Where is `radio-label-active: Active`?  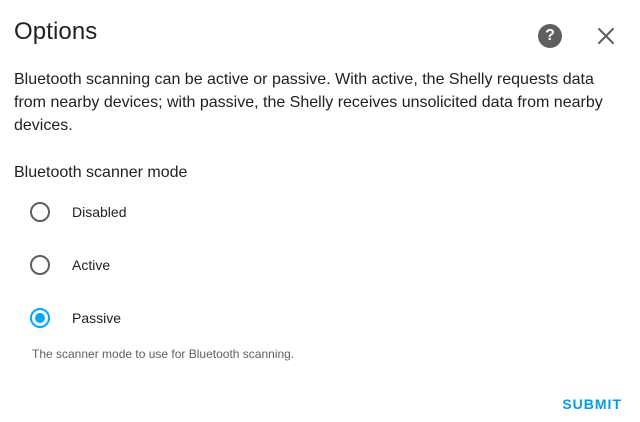
radio-label-active: Active is located at coordinates (91, 265).